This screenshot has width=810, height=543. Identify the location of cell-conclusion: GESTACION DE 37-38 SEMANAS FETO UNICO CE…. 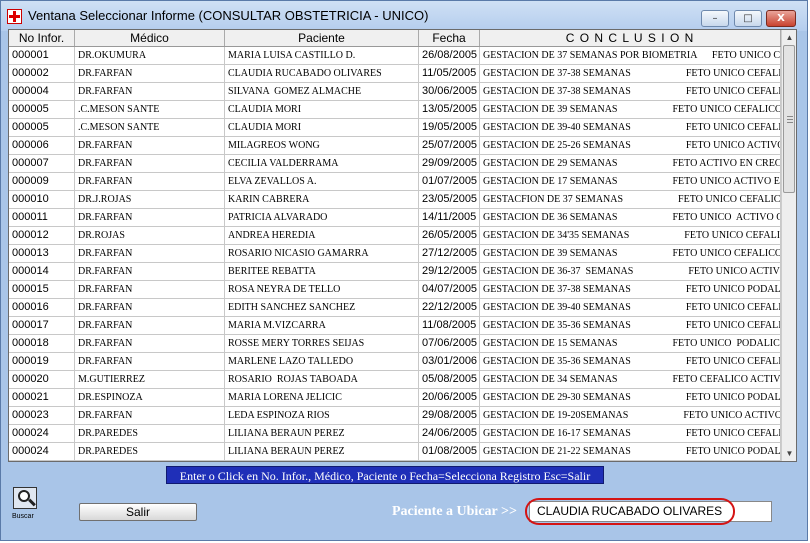
(630, 91).